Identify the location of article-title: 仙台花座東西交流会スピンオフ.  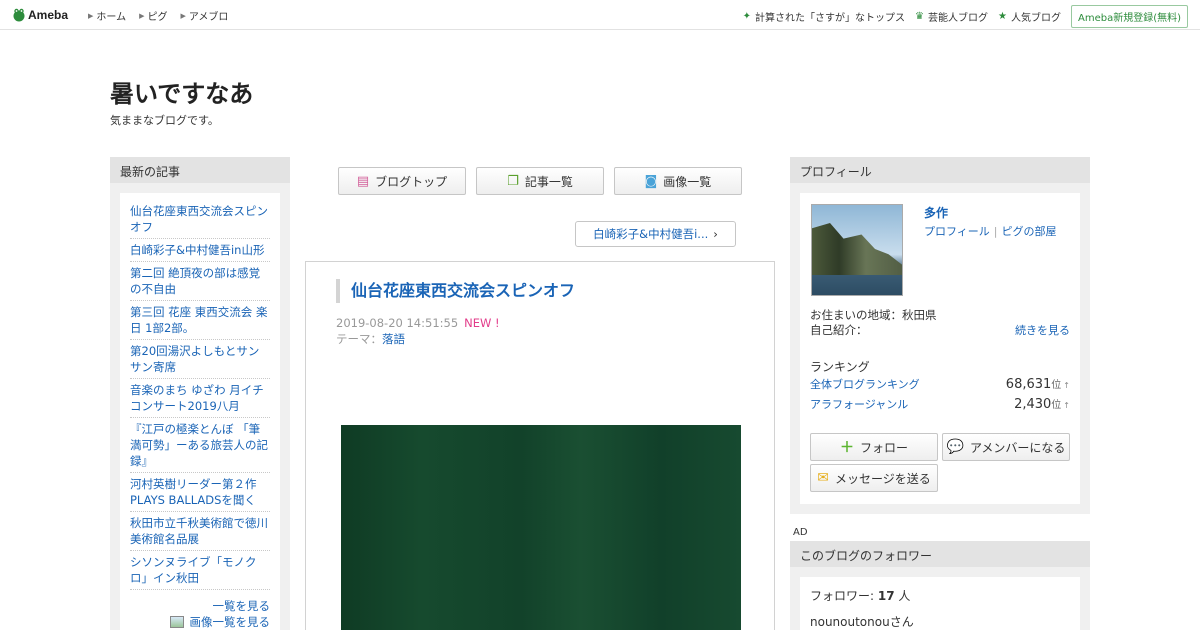
(455, 291).